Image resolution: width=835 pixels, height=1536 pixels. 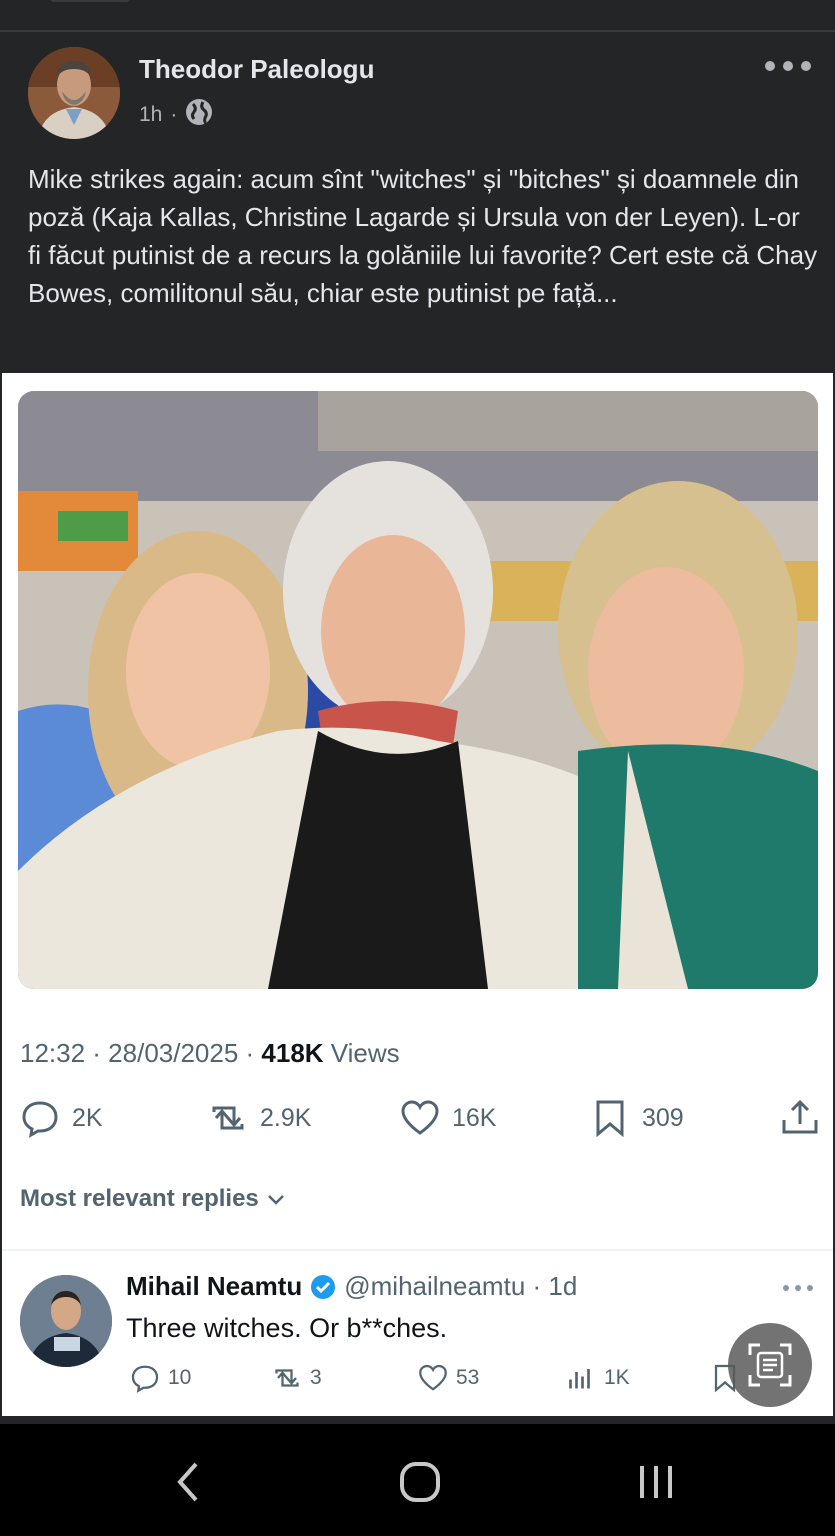 What do you see at coordinates (180, 1377) in the screenshot?
I see `reply-reply-count: 10` at bounding box center [180, 1377].